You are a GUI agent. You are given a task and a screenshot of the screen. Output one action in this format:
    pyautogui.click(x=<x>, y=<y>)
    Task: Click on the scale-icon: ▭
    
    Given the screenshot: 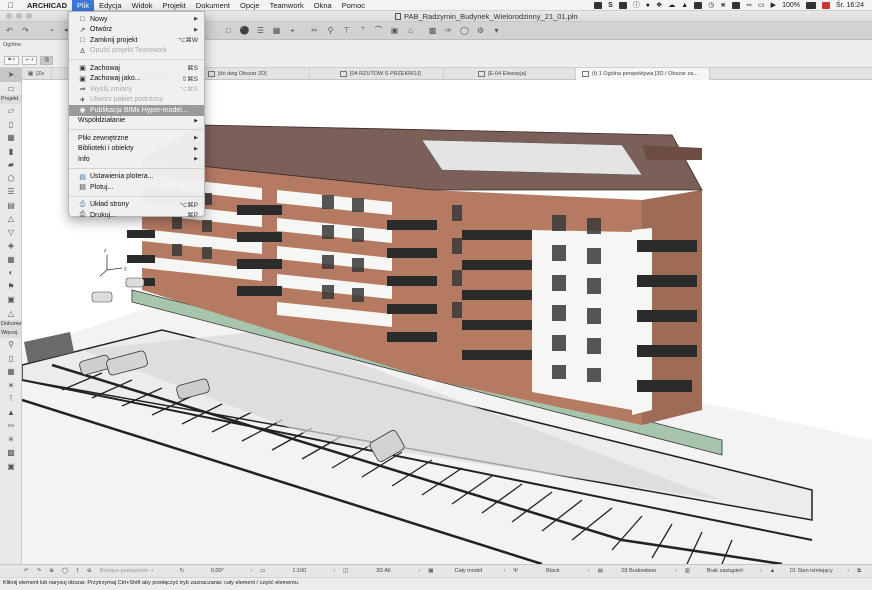 What is the action you would take?
    pyautogui.click(x=262, y=571)
    